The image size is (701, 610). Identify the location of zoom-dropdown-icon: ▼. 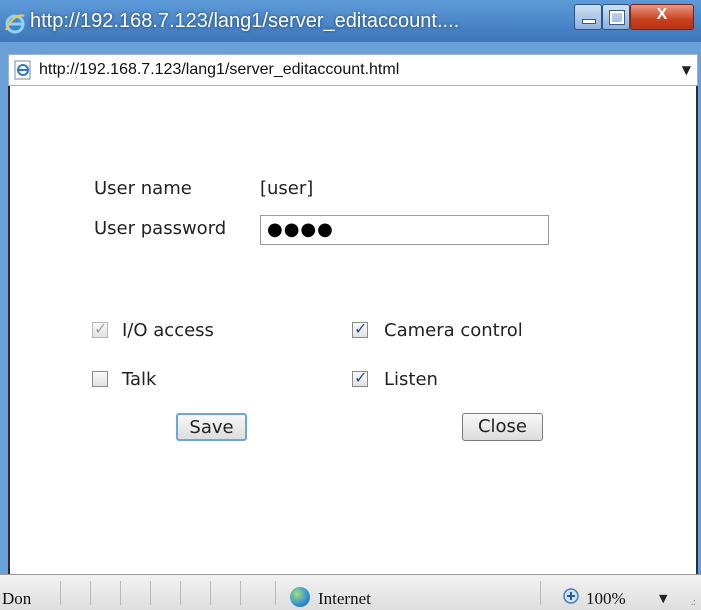
(663, 598).